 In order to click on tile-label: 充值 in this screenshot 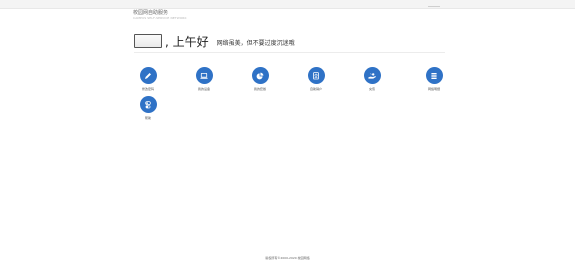, I will do `click(371, 89)`.